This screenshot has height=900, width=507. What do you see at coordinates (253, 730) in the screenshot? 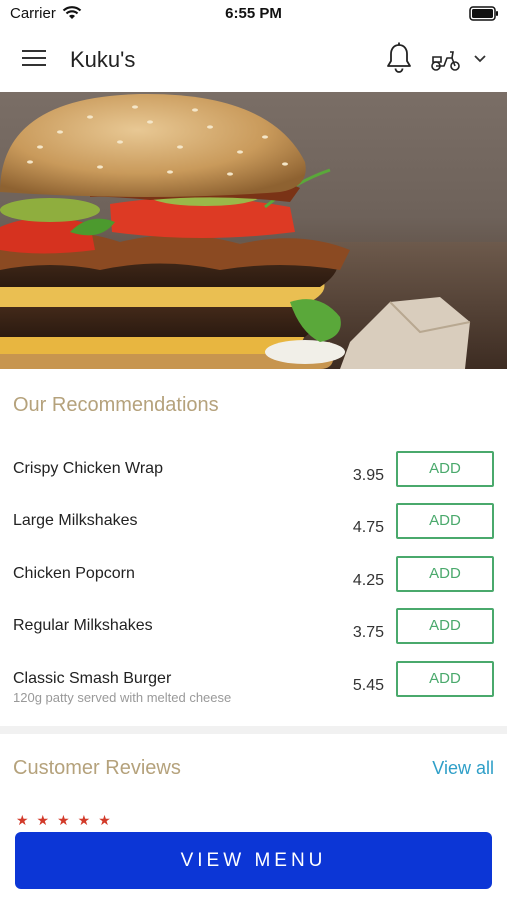
I see `section-divider` at bounding box center [253, 730].